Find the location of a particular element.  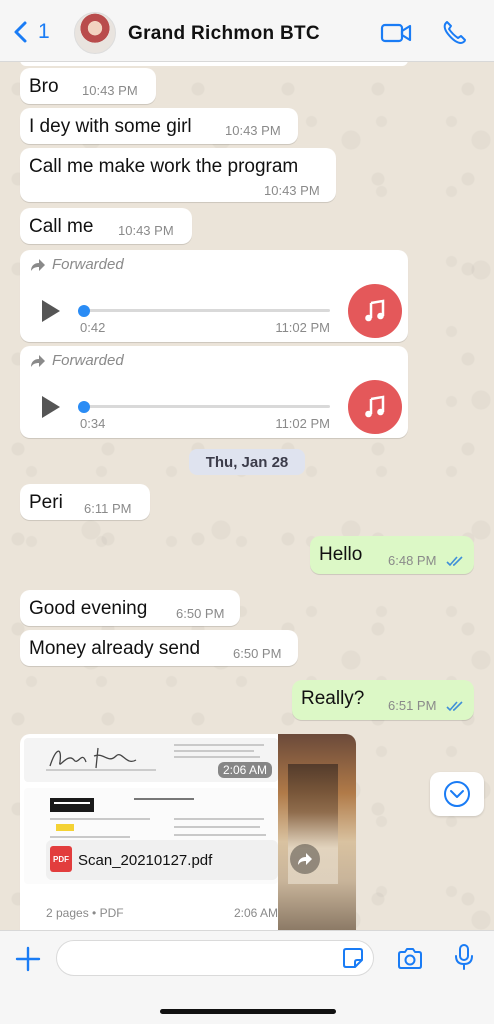

file-meta: 2 pages • PDF is located at coordinates (85, 913).